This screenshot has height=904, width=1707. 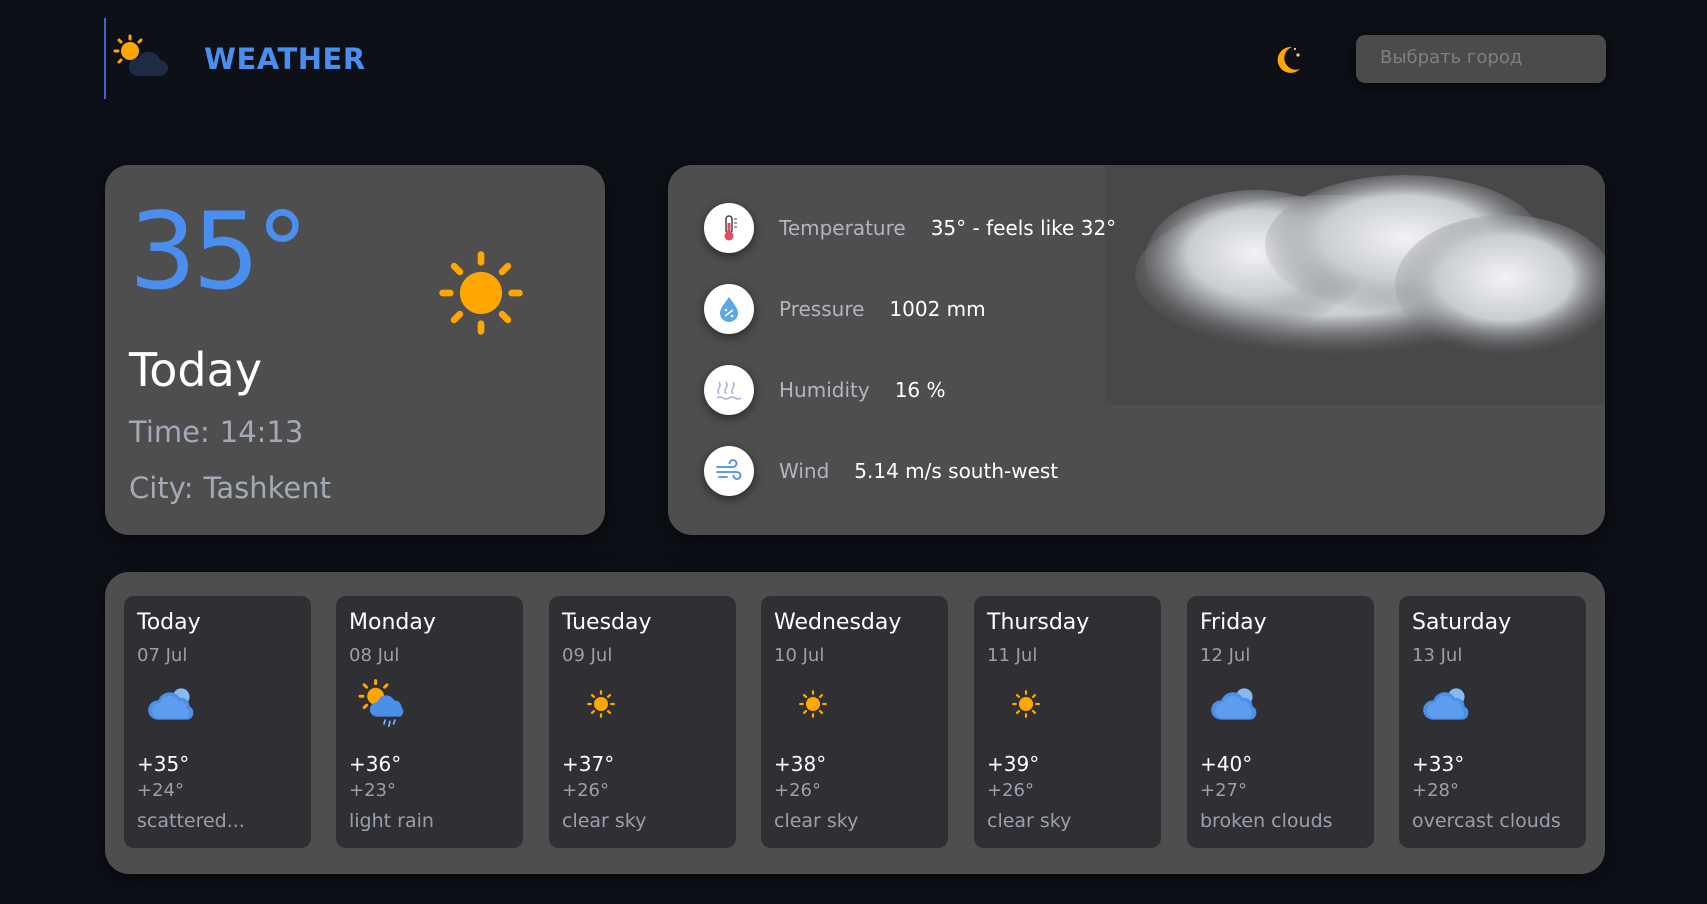 I want to click on sun-rain-cloud-icon, so click(x=384, y=704).